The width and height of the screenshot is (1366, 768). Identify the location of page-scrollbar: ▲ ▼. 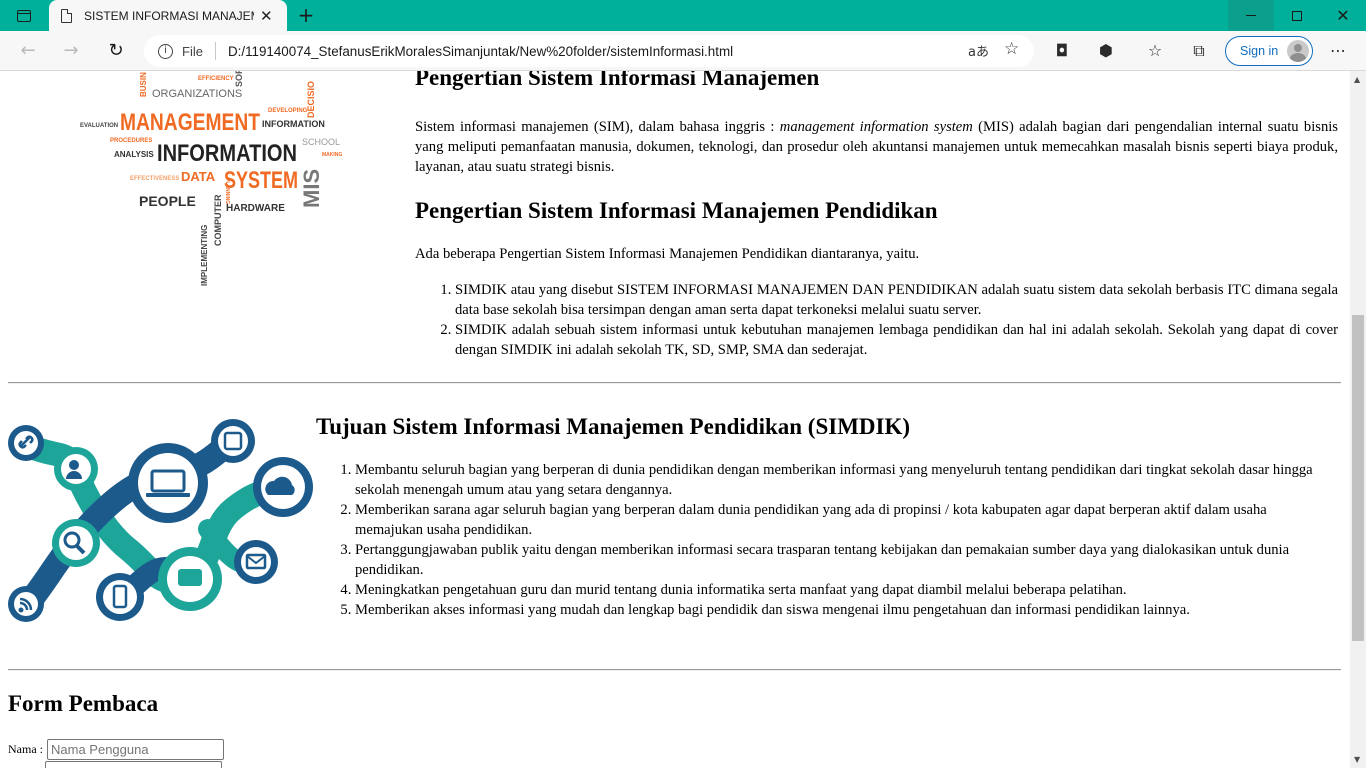
(1358, 419).